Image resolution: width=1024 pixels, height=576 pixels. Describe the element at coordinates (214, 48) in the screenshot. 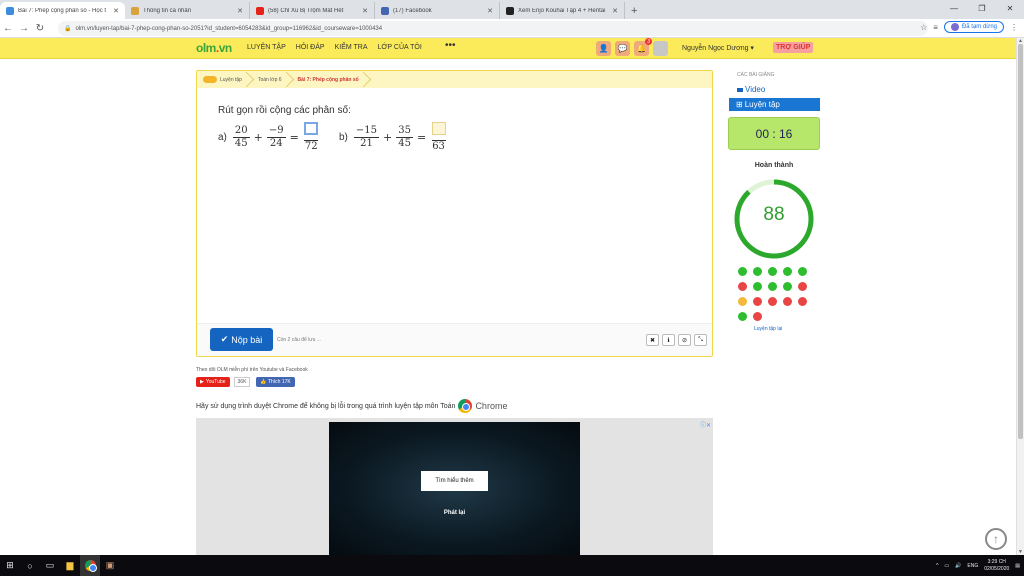

I see `olm-logo: olm.vn` at that location.